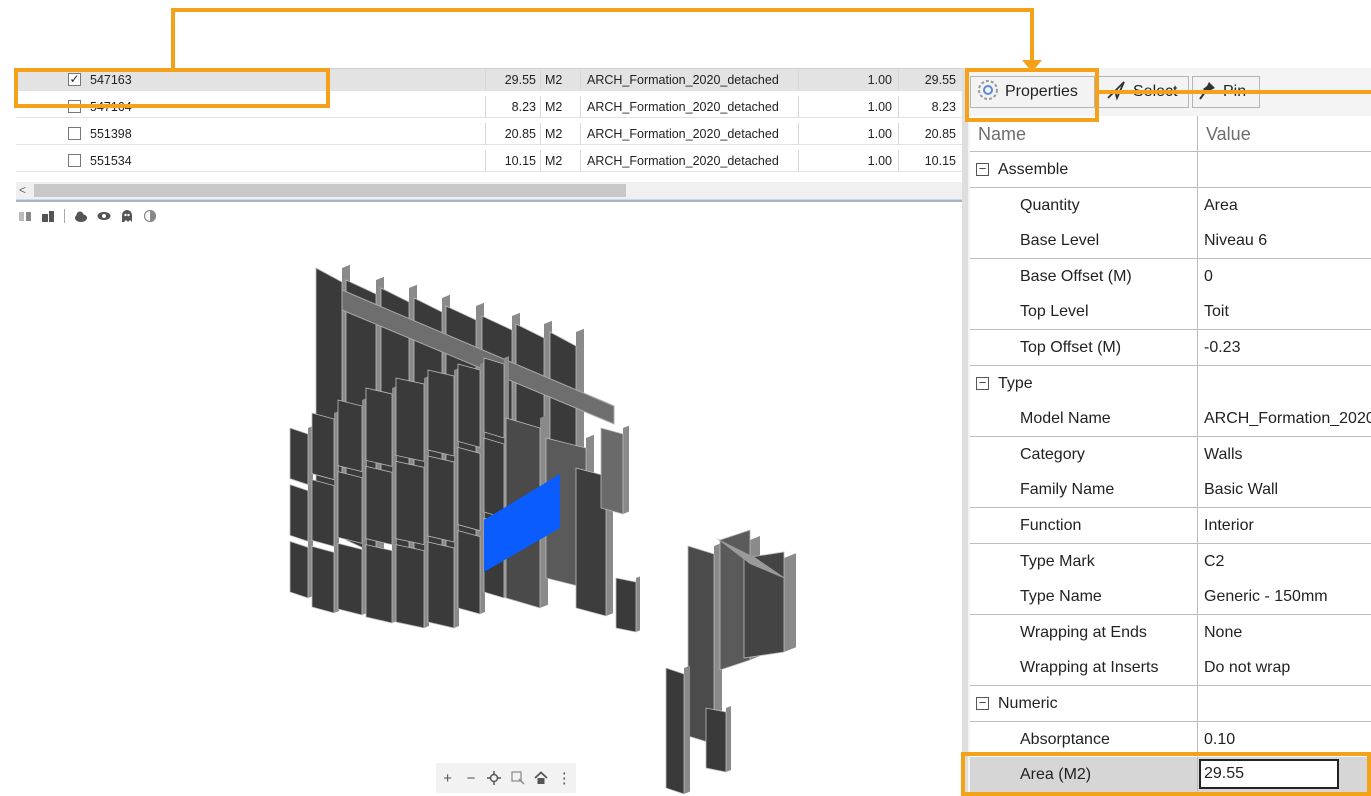  I want to click on cell-value: 10.15, so click(513, 161).